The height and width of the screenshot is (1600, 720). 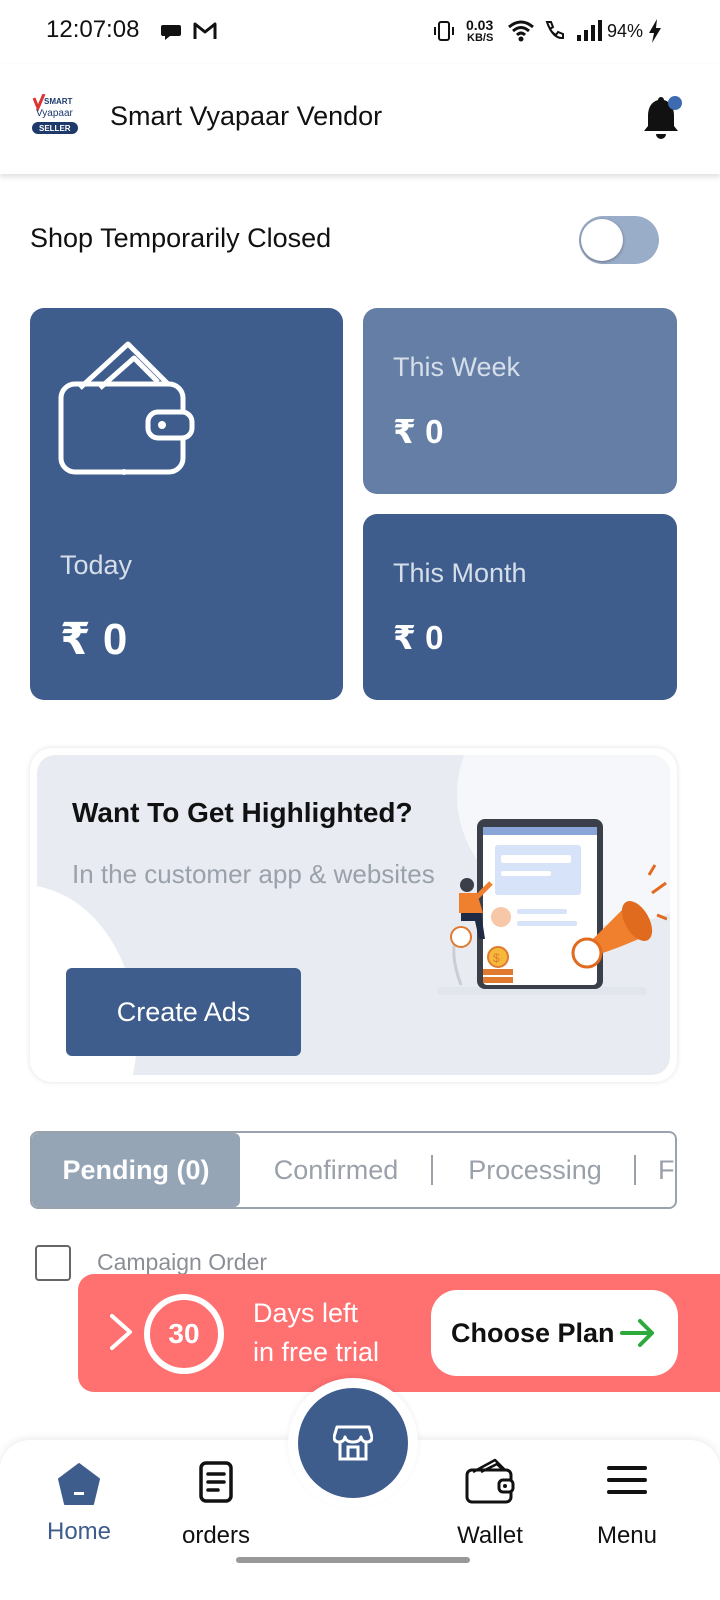 What do you see at coordinates (184, 1334) in the screenshot?
I see `trial-days-counter: 30` at bounding box center [184, 1334].